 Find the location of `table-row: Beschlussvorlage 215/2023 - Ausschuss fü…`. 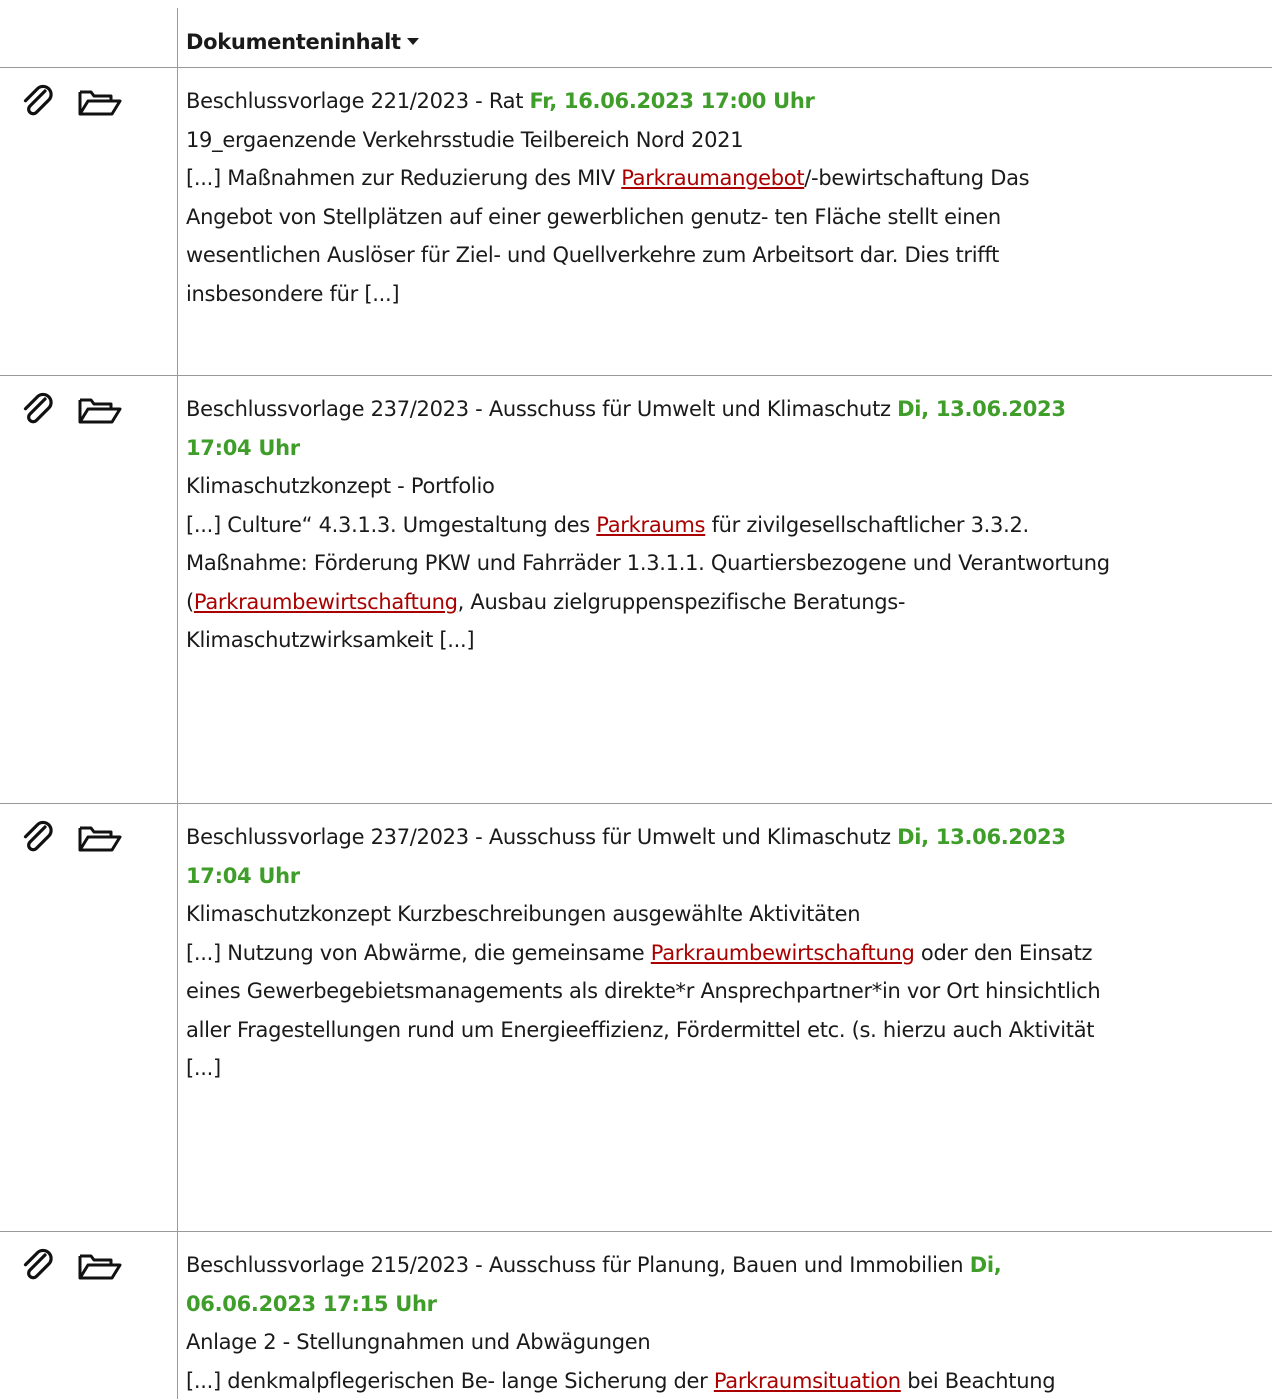

table-row: Beschlussvorlage 215/2023 - Ausschuss fü… is located at coordinates (636, 1315).